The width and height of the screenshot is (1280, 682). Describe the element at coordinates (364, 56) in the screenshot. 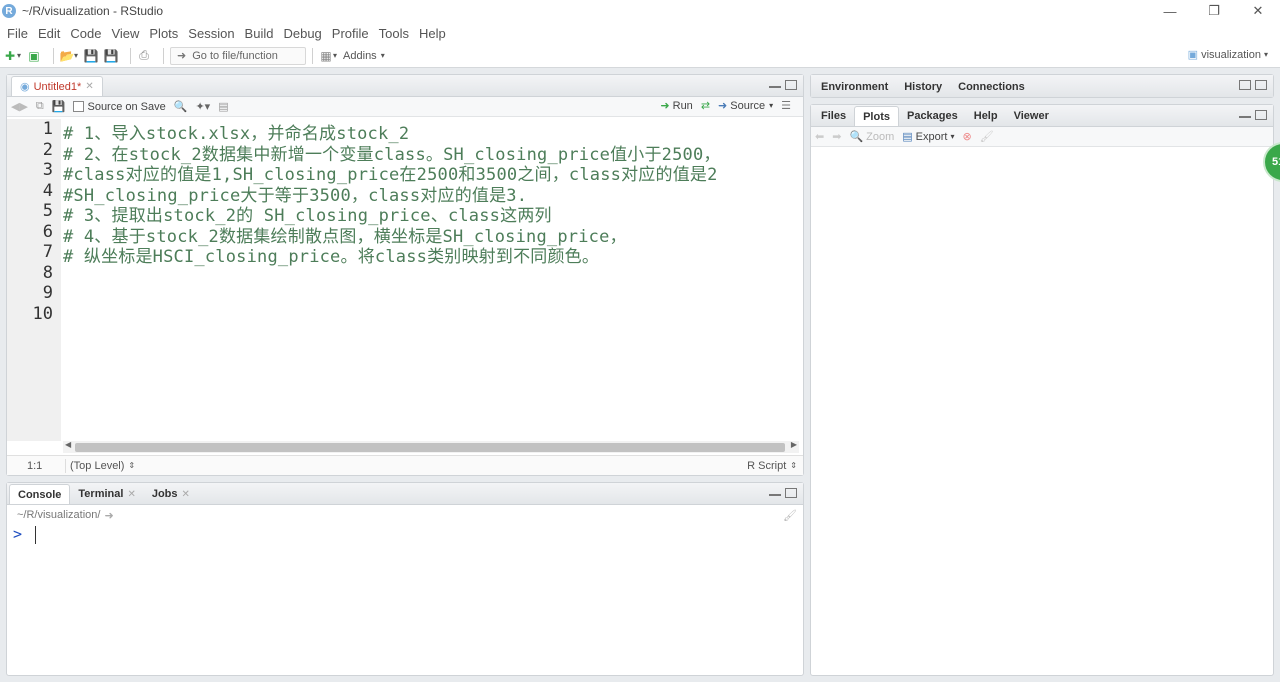

I see `addins-button: Addins ▾` at that location.